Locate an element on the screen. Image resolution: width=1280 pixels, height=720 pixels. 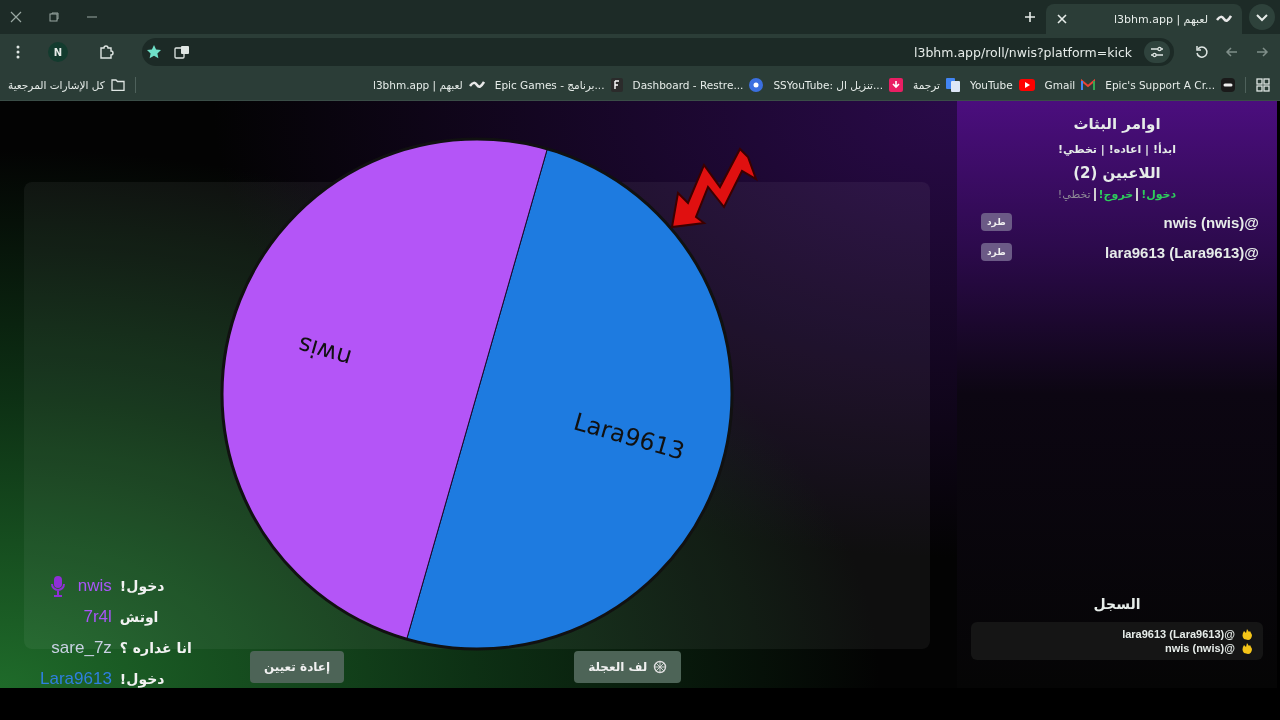
player-name: @lara9613 (Lara9613) is located at coordinates (1182, 252).